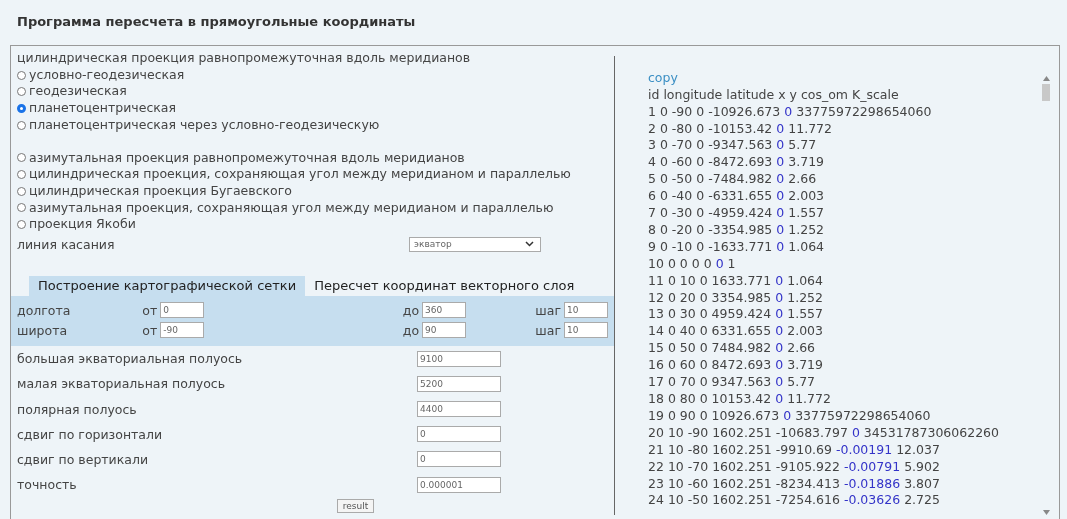 The width and height of the screenshot is (1067, 519). Describe the element at coordinates (744, 483) in the screenshot. I see `output-values: 23 10 -60 1602.251 -8234.413` at that location.